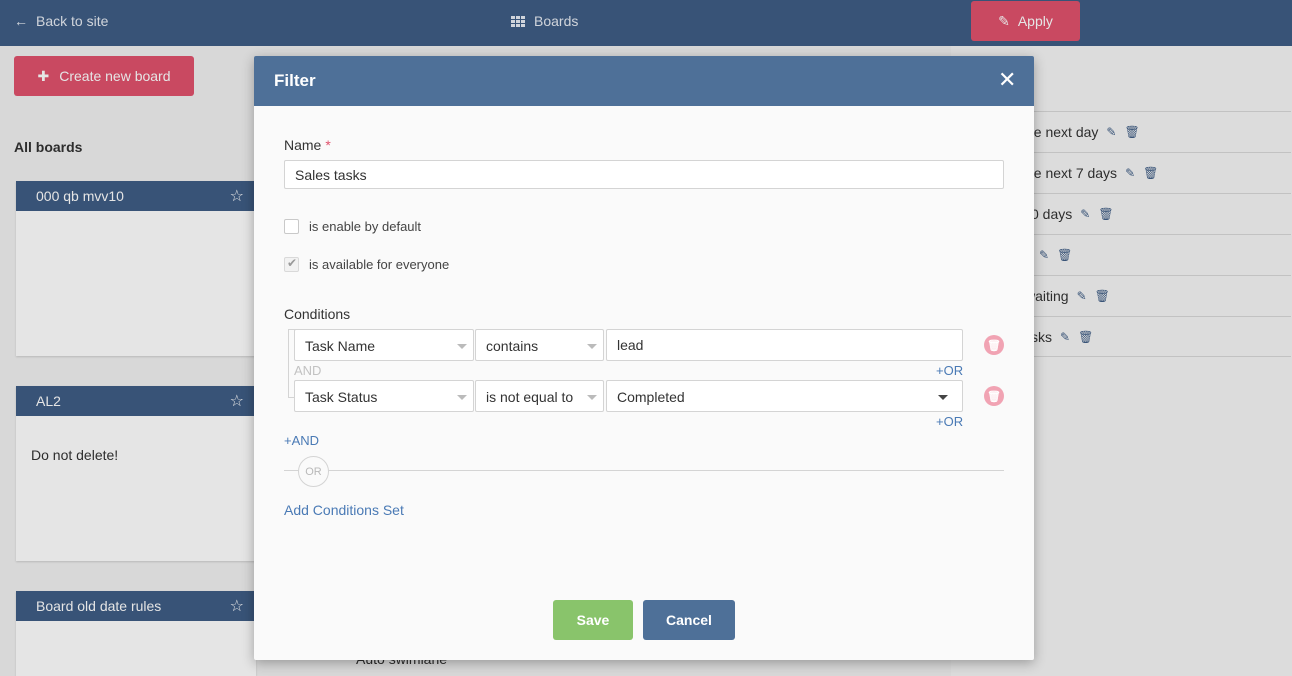 The width and height of the screenshot is (1292, 676). I want to click on condition-operator-value: contains, so click(512, 346).